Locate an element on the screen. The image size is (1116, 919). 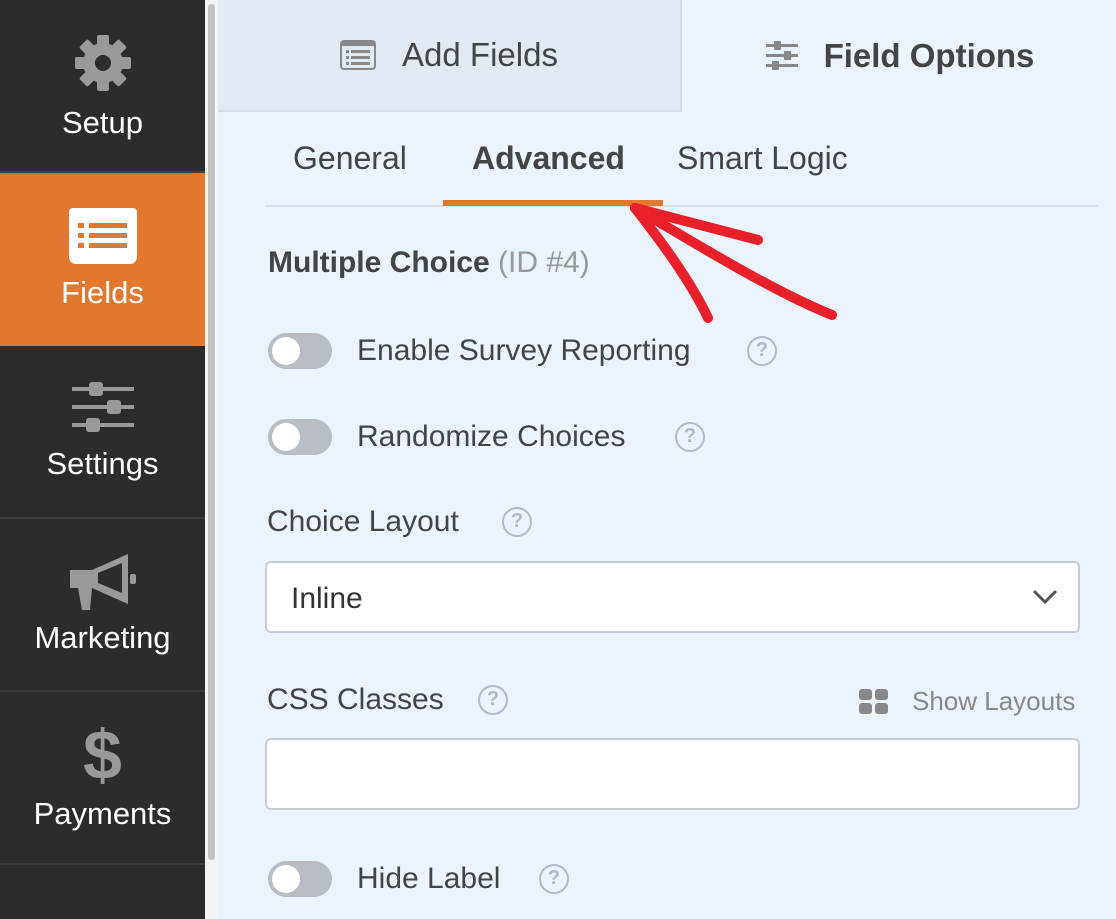
sidebar-item-label: Marketing is located at coordinates (102, 637).